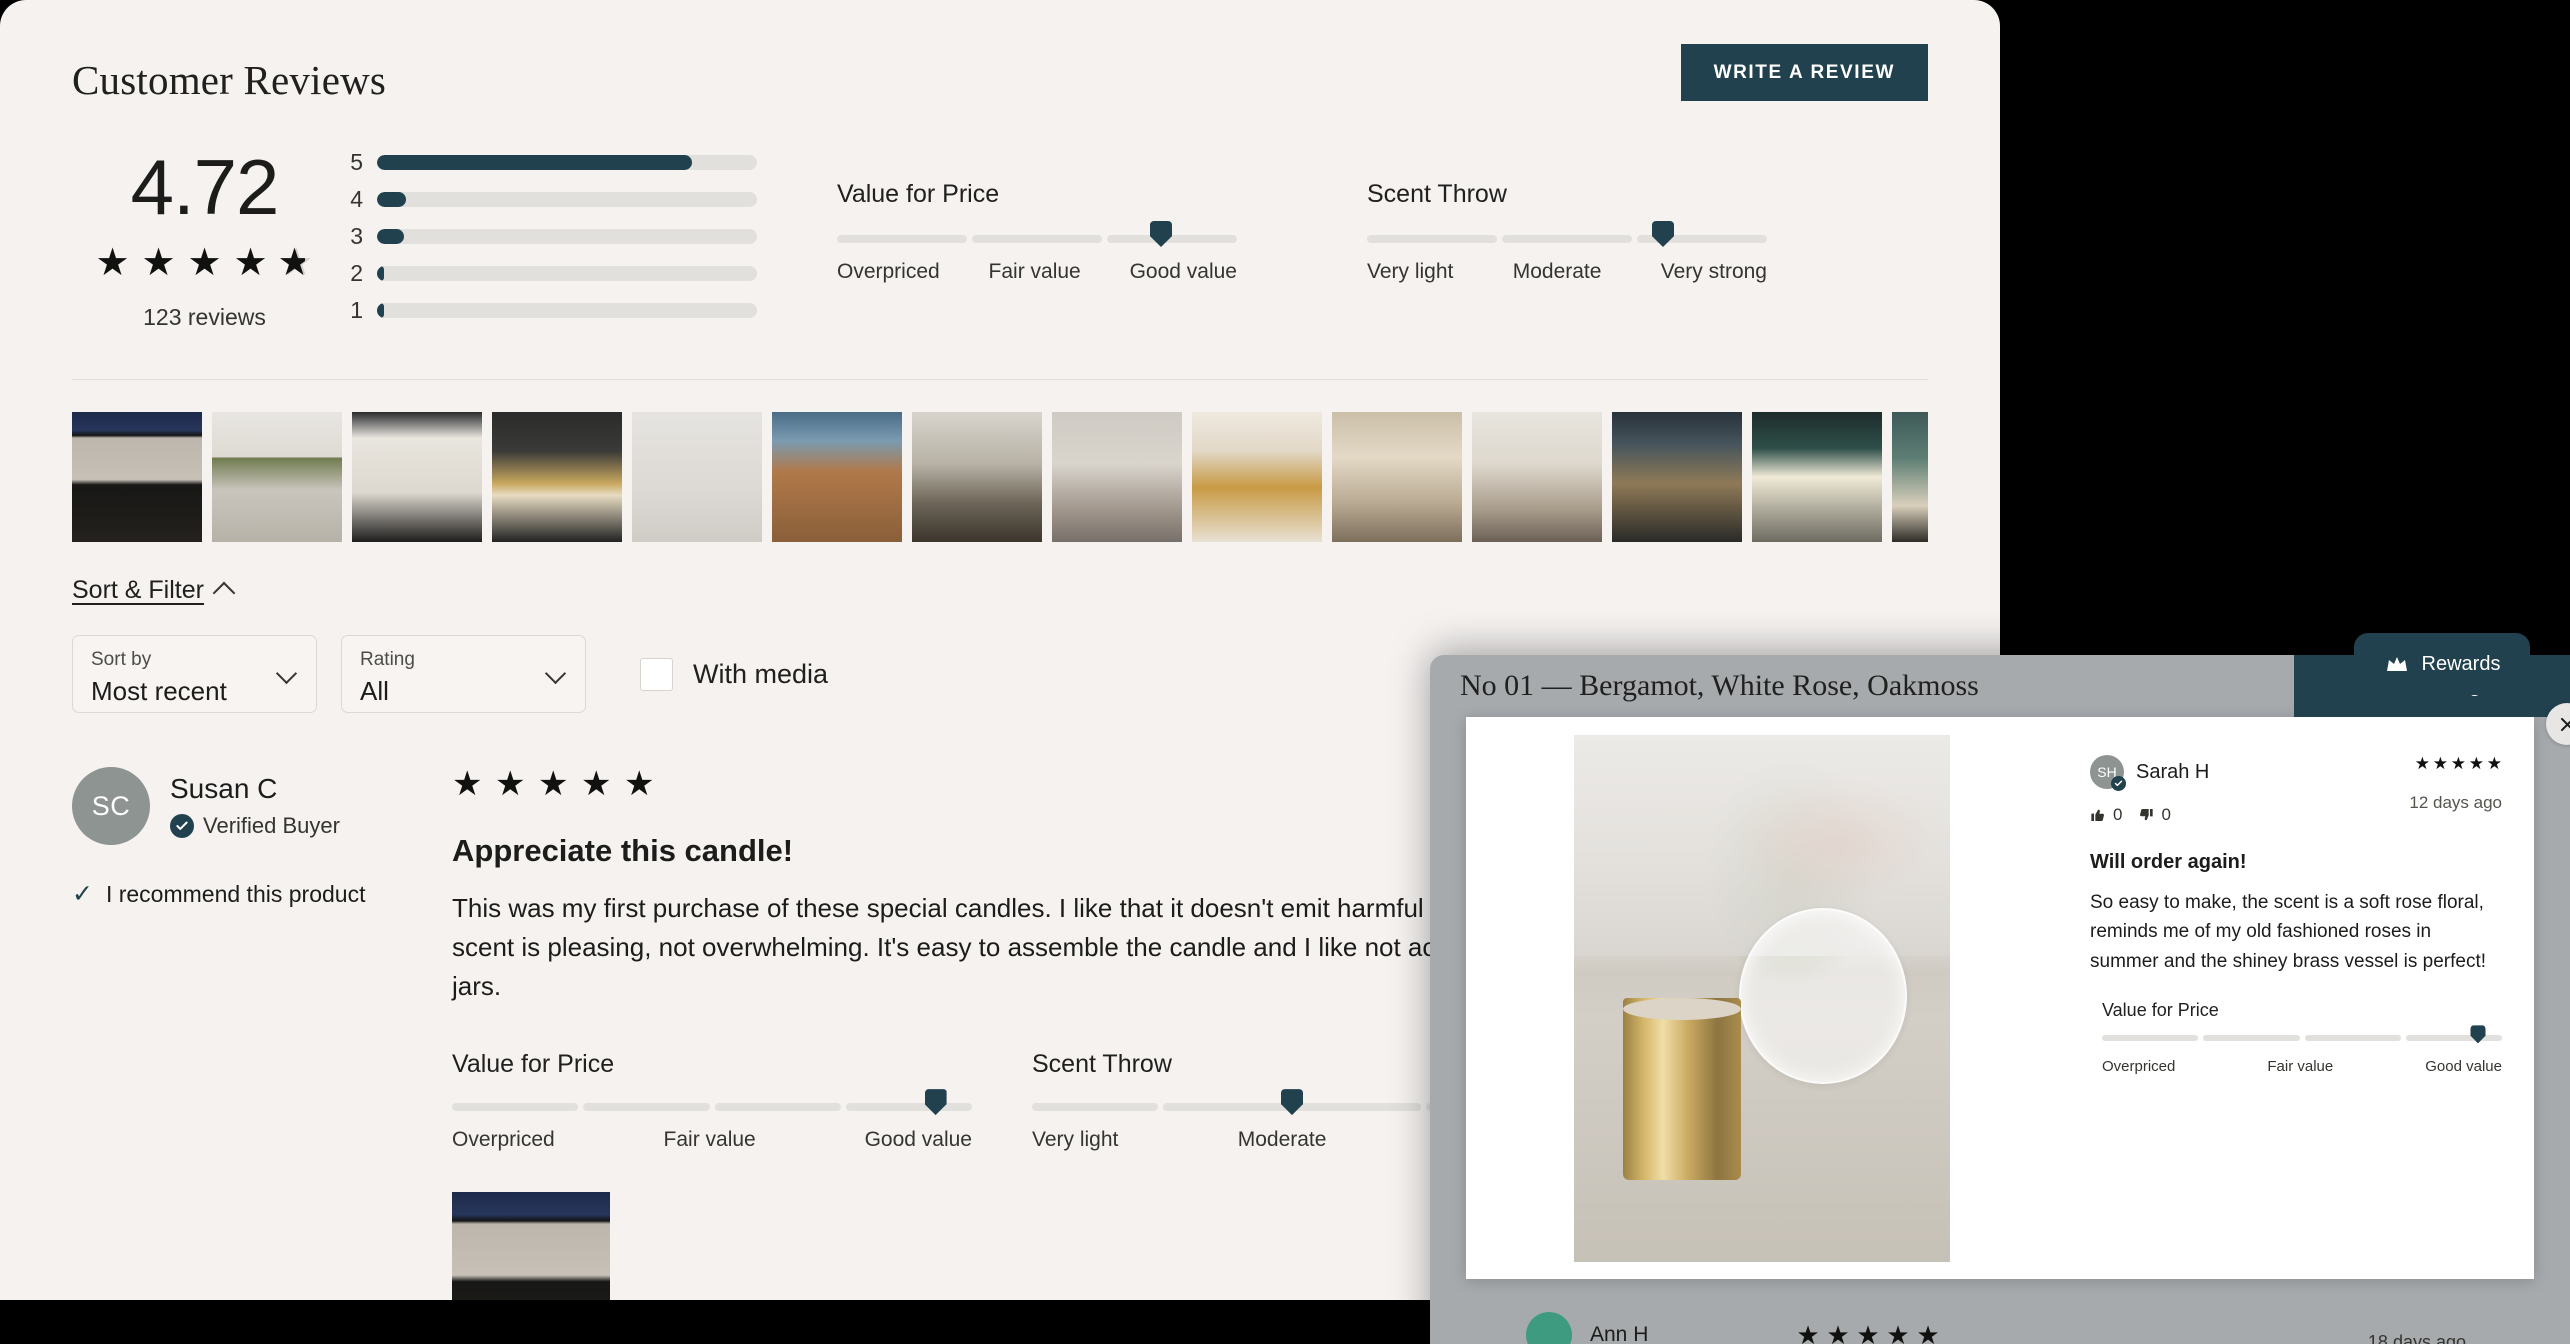 Image resolution: width=2570 pixels, height=1344 pixels. I want to click on modal-review-stars: ★ ★ ★ ★ ★ ★ ★ ★ ★ ★, so click(2455, 766).